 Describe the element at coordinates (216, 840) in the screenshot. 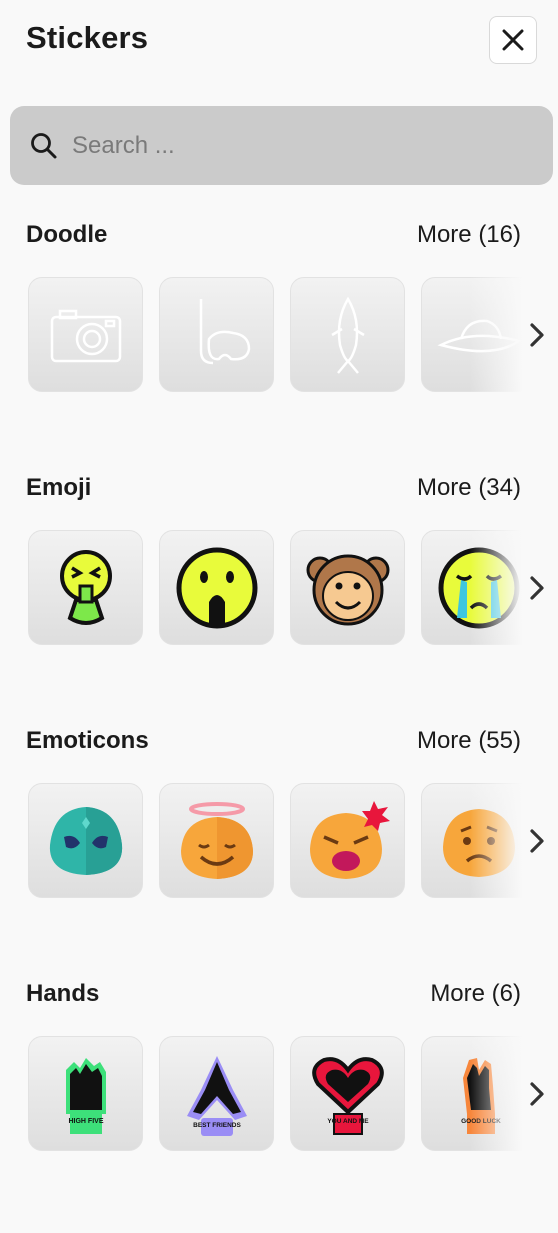

I see `sticker-angel-emoticon` at that location.